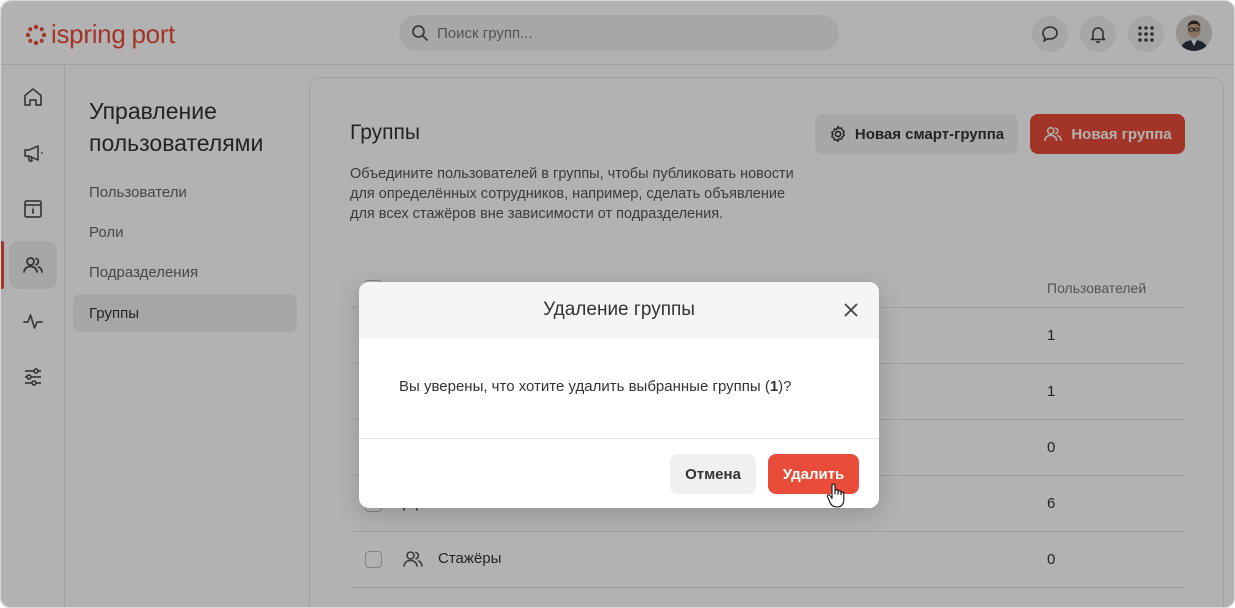 This screenshot has width=1235, height=608. I want to click on dialog-divider, so click(619, 438).